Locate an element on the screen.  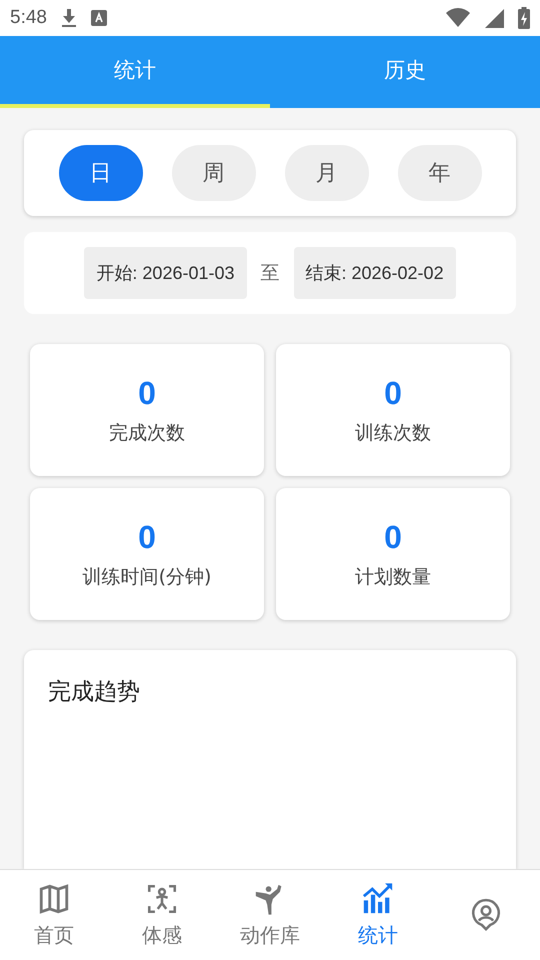
stat-label: 训练次数 is located at coordinates (393, 433).